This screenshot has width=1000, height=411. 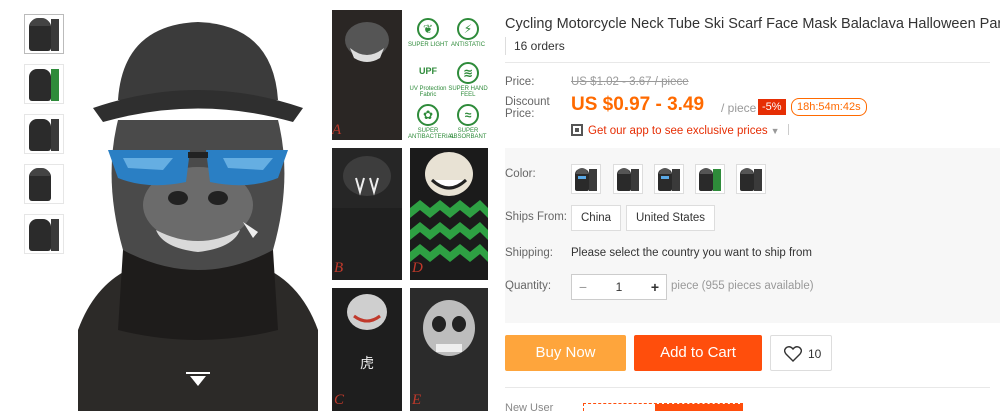 What do you see at coordinates (793, 354) in the screenshot?
I see `heart-icon` at bounding box center [793, 354].